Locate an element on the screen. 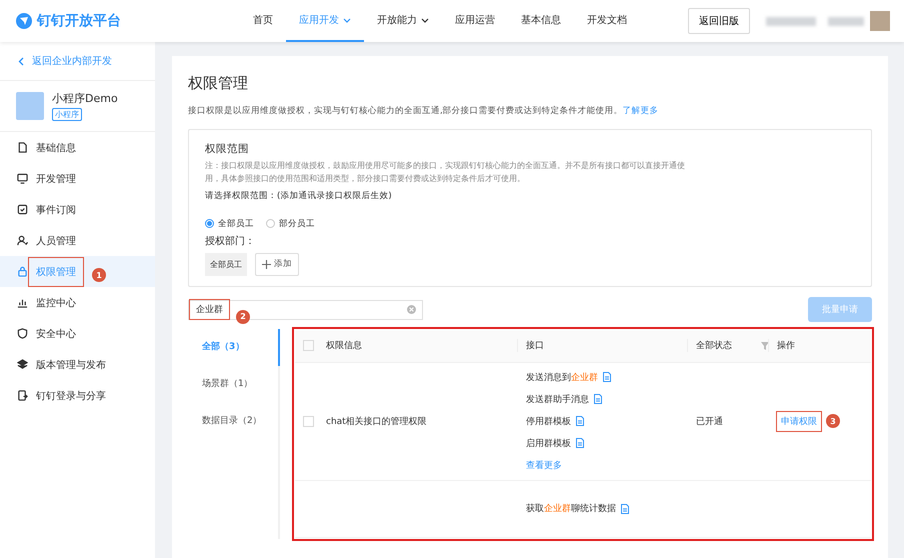 Image resolution: width=904 pixels, height=558 pixels. sidebar-item-label: 版本管理与发布 is located at coordinates (71, 365).